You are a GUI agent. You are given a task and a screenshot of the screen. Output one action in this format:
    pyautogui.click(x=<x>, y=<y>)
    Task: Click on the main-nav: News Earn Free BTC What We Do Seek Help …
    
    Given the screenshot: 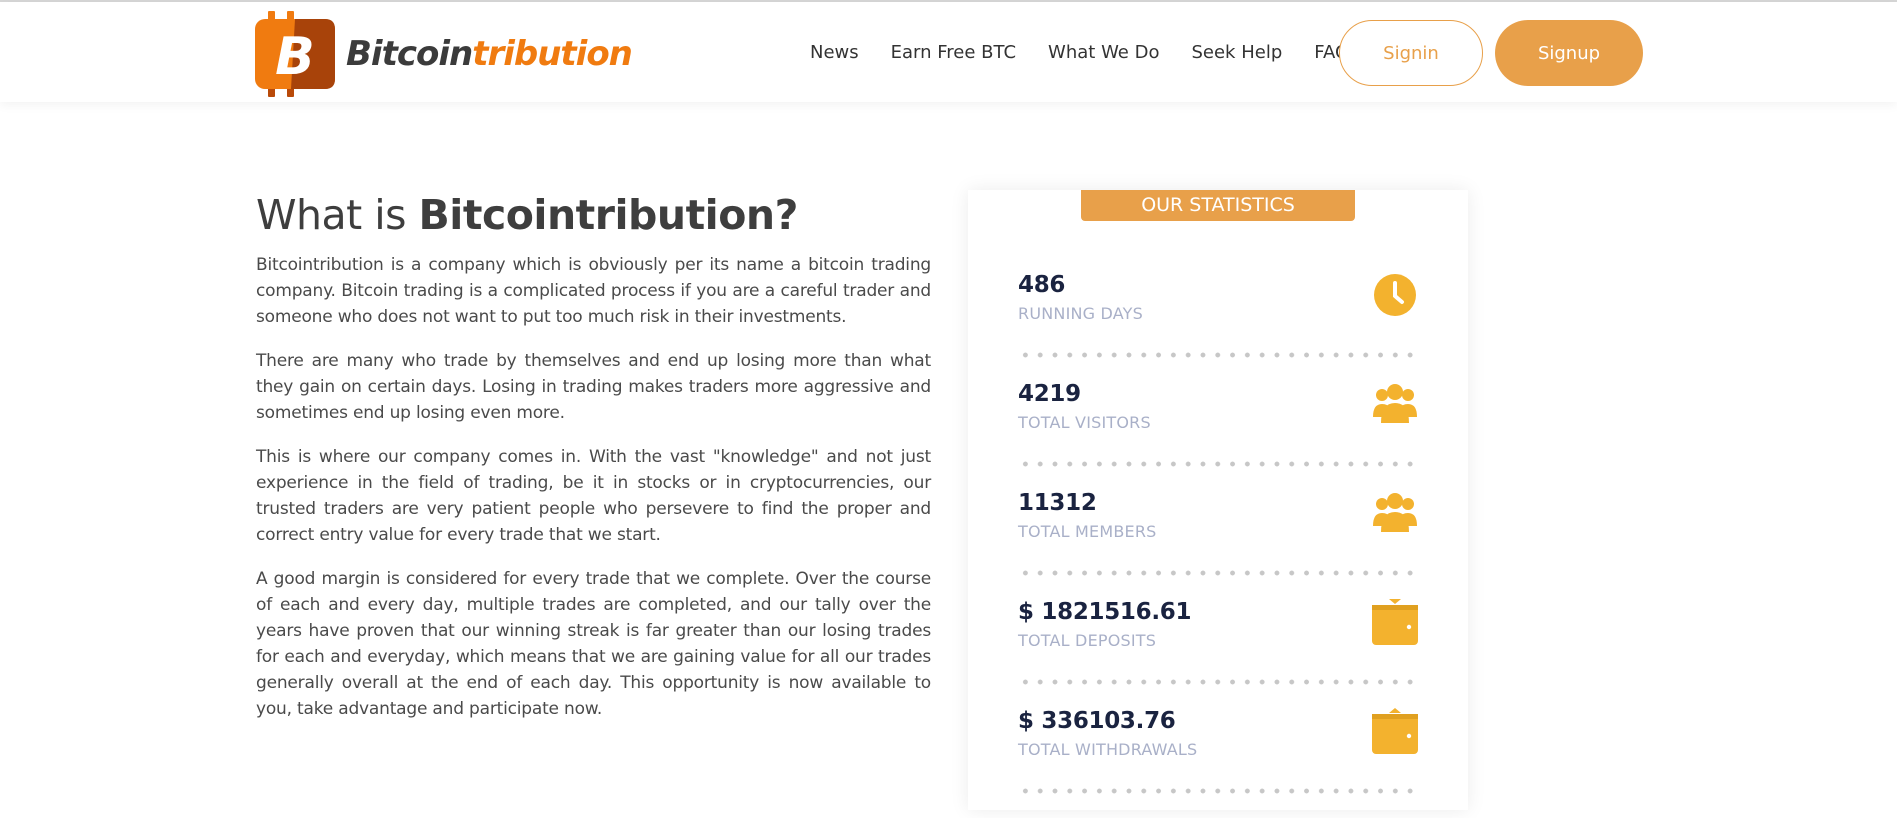 What is the action you would take?
    pyautogui.click(x=1095, y=52)
    